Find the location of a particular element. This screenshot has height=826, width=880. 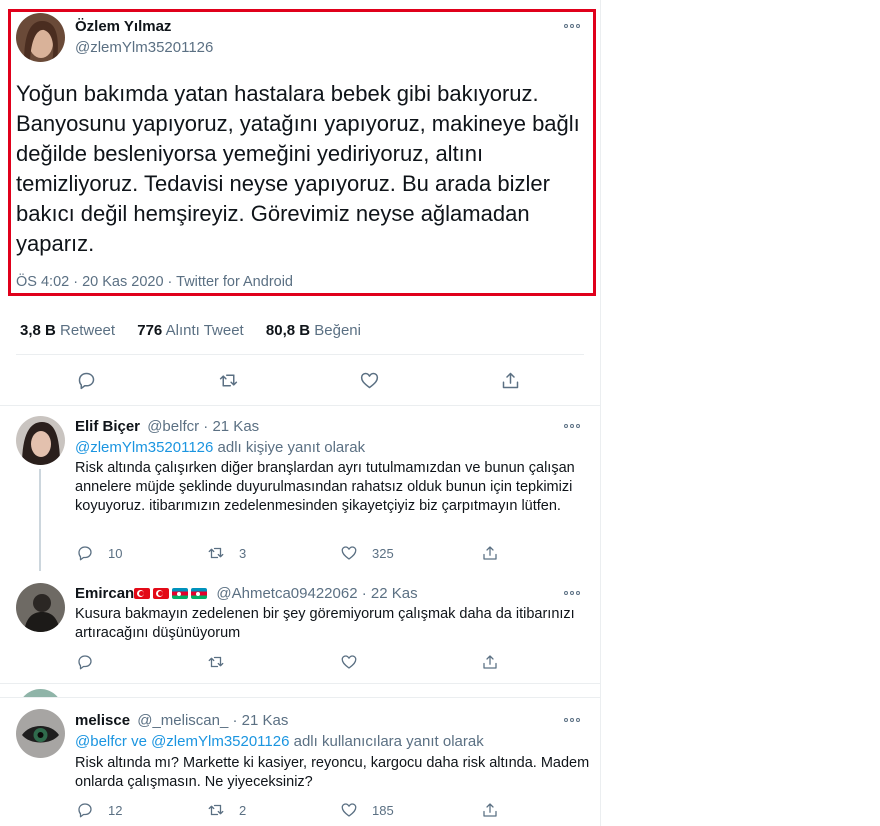

retweet-label: Retweet is located at coordinates (88, 330).